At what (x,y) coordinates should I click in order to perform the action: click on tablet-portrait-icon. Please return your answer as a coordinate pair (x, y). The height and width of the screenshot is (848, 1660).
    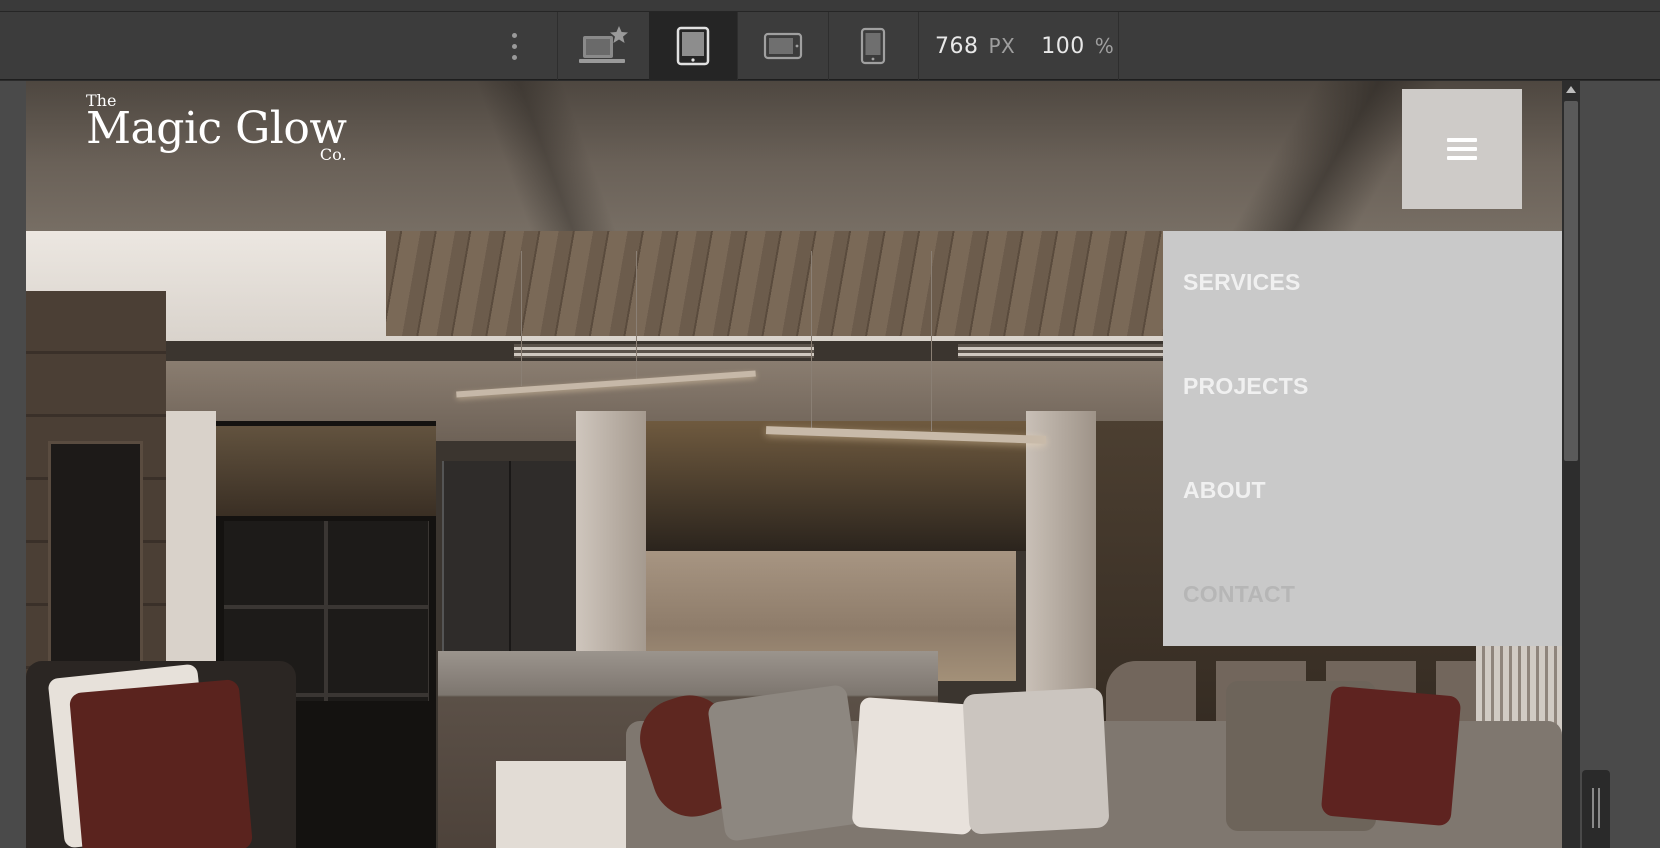
    Looking at the image, I should click on (693, 46).